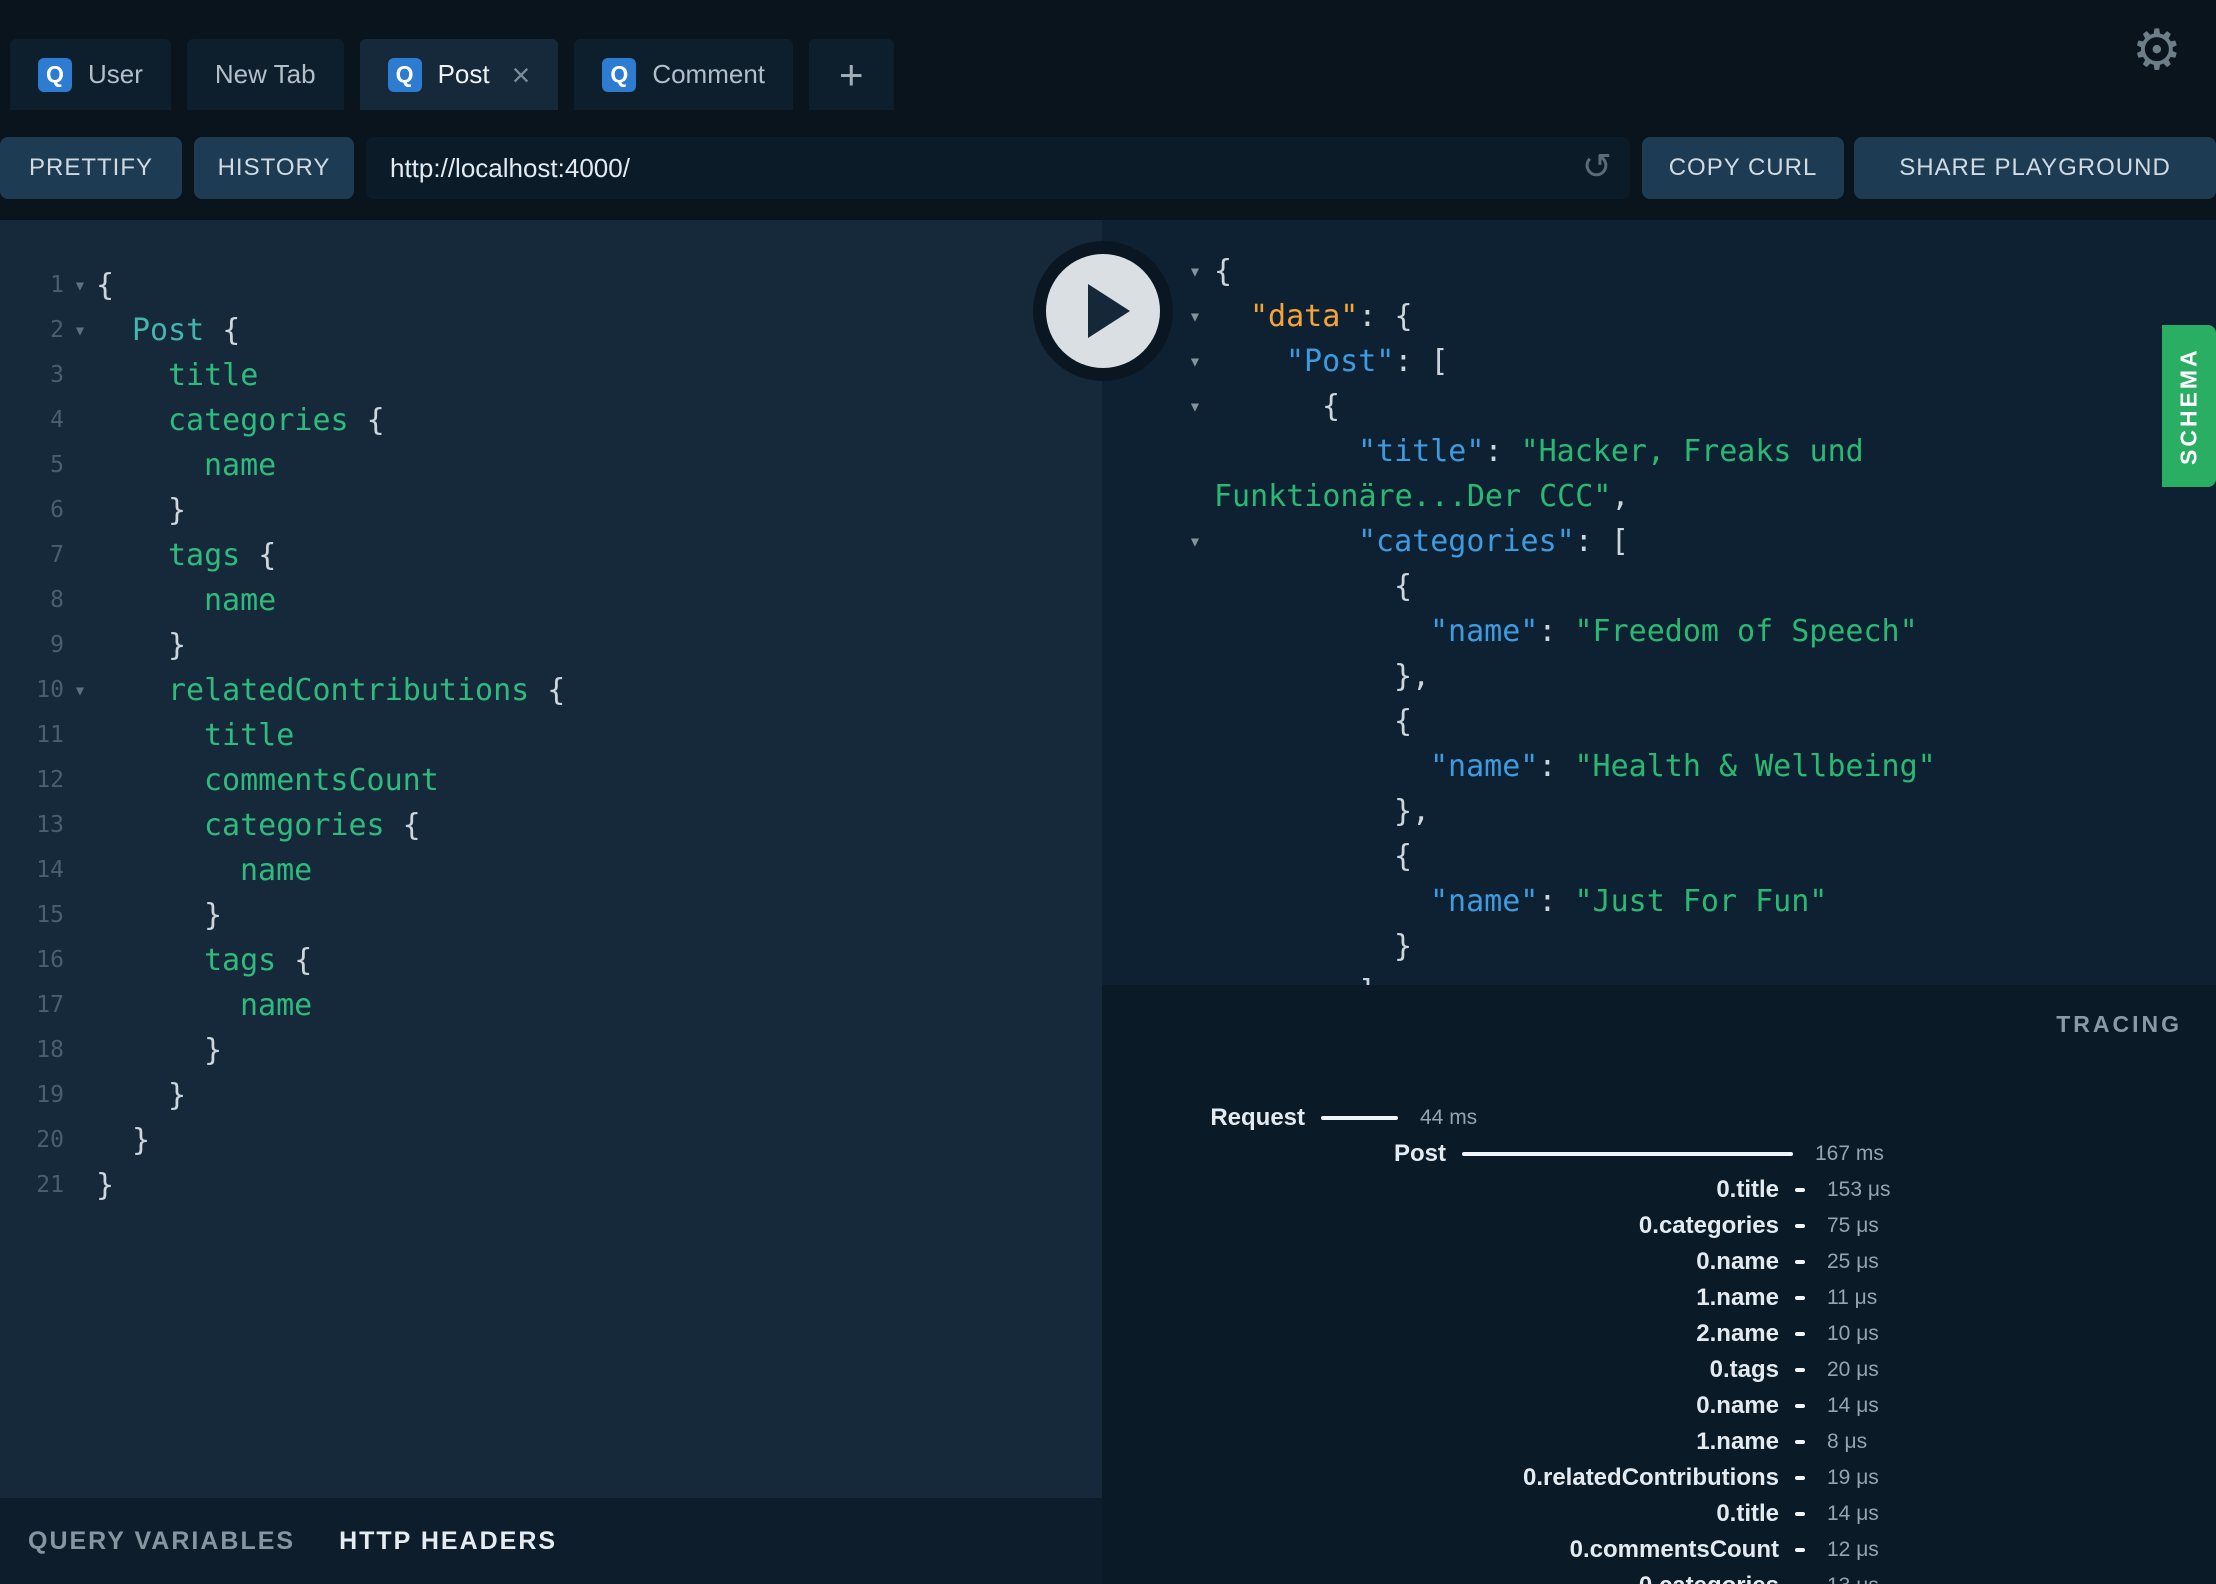 The height and width of the screenshot is (1584, 2216). What do you see at coordinates (1659, 1226) in the screenshot?
I see `tracing-row: 0.categories 75 μs` at bounding box center [1659, 1226].